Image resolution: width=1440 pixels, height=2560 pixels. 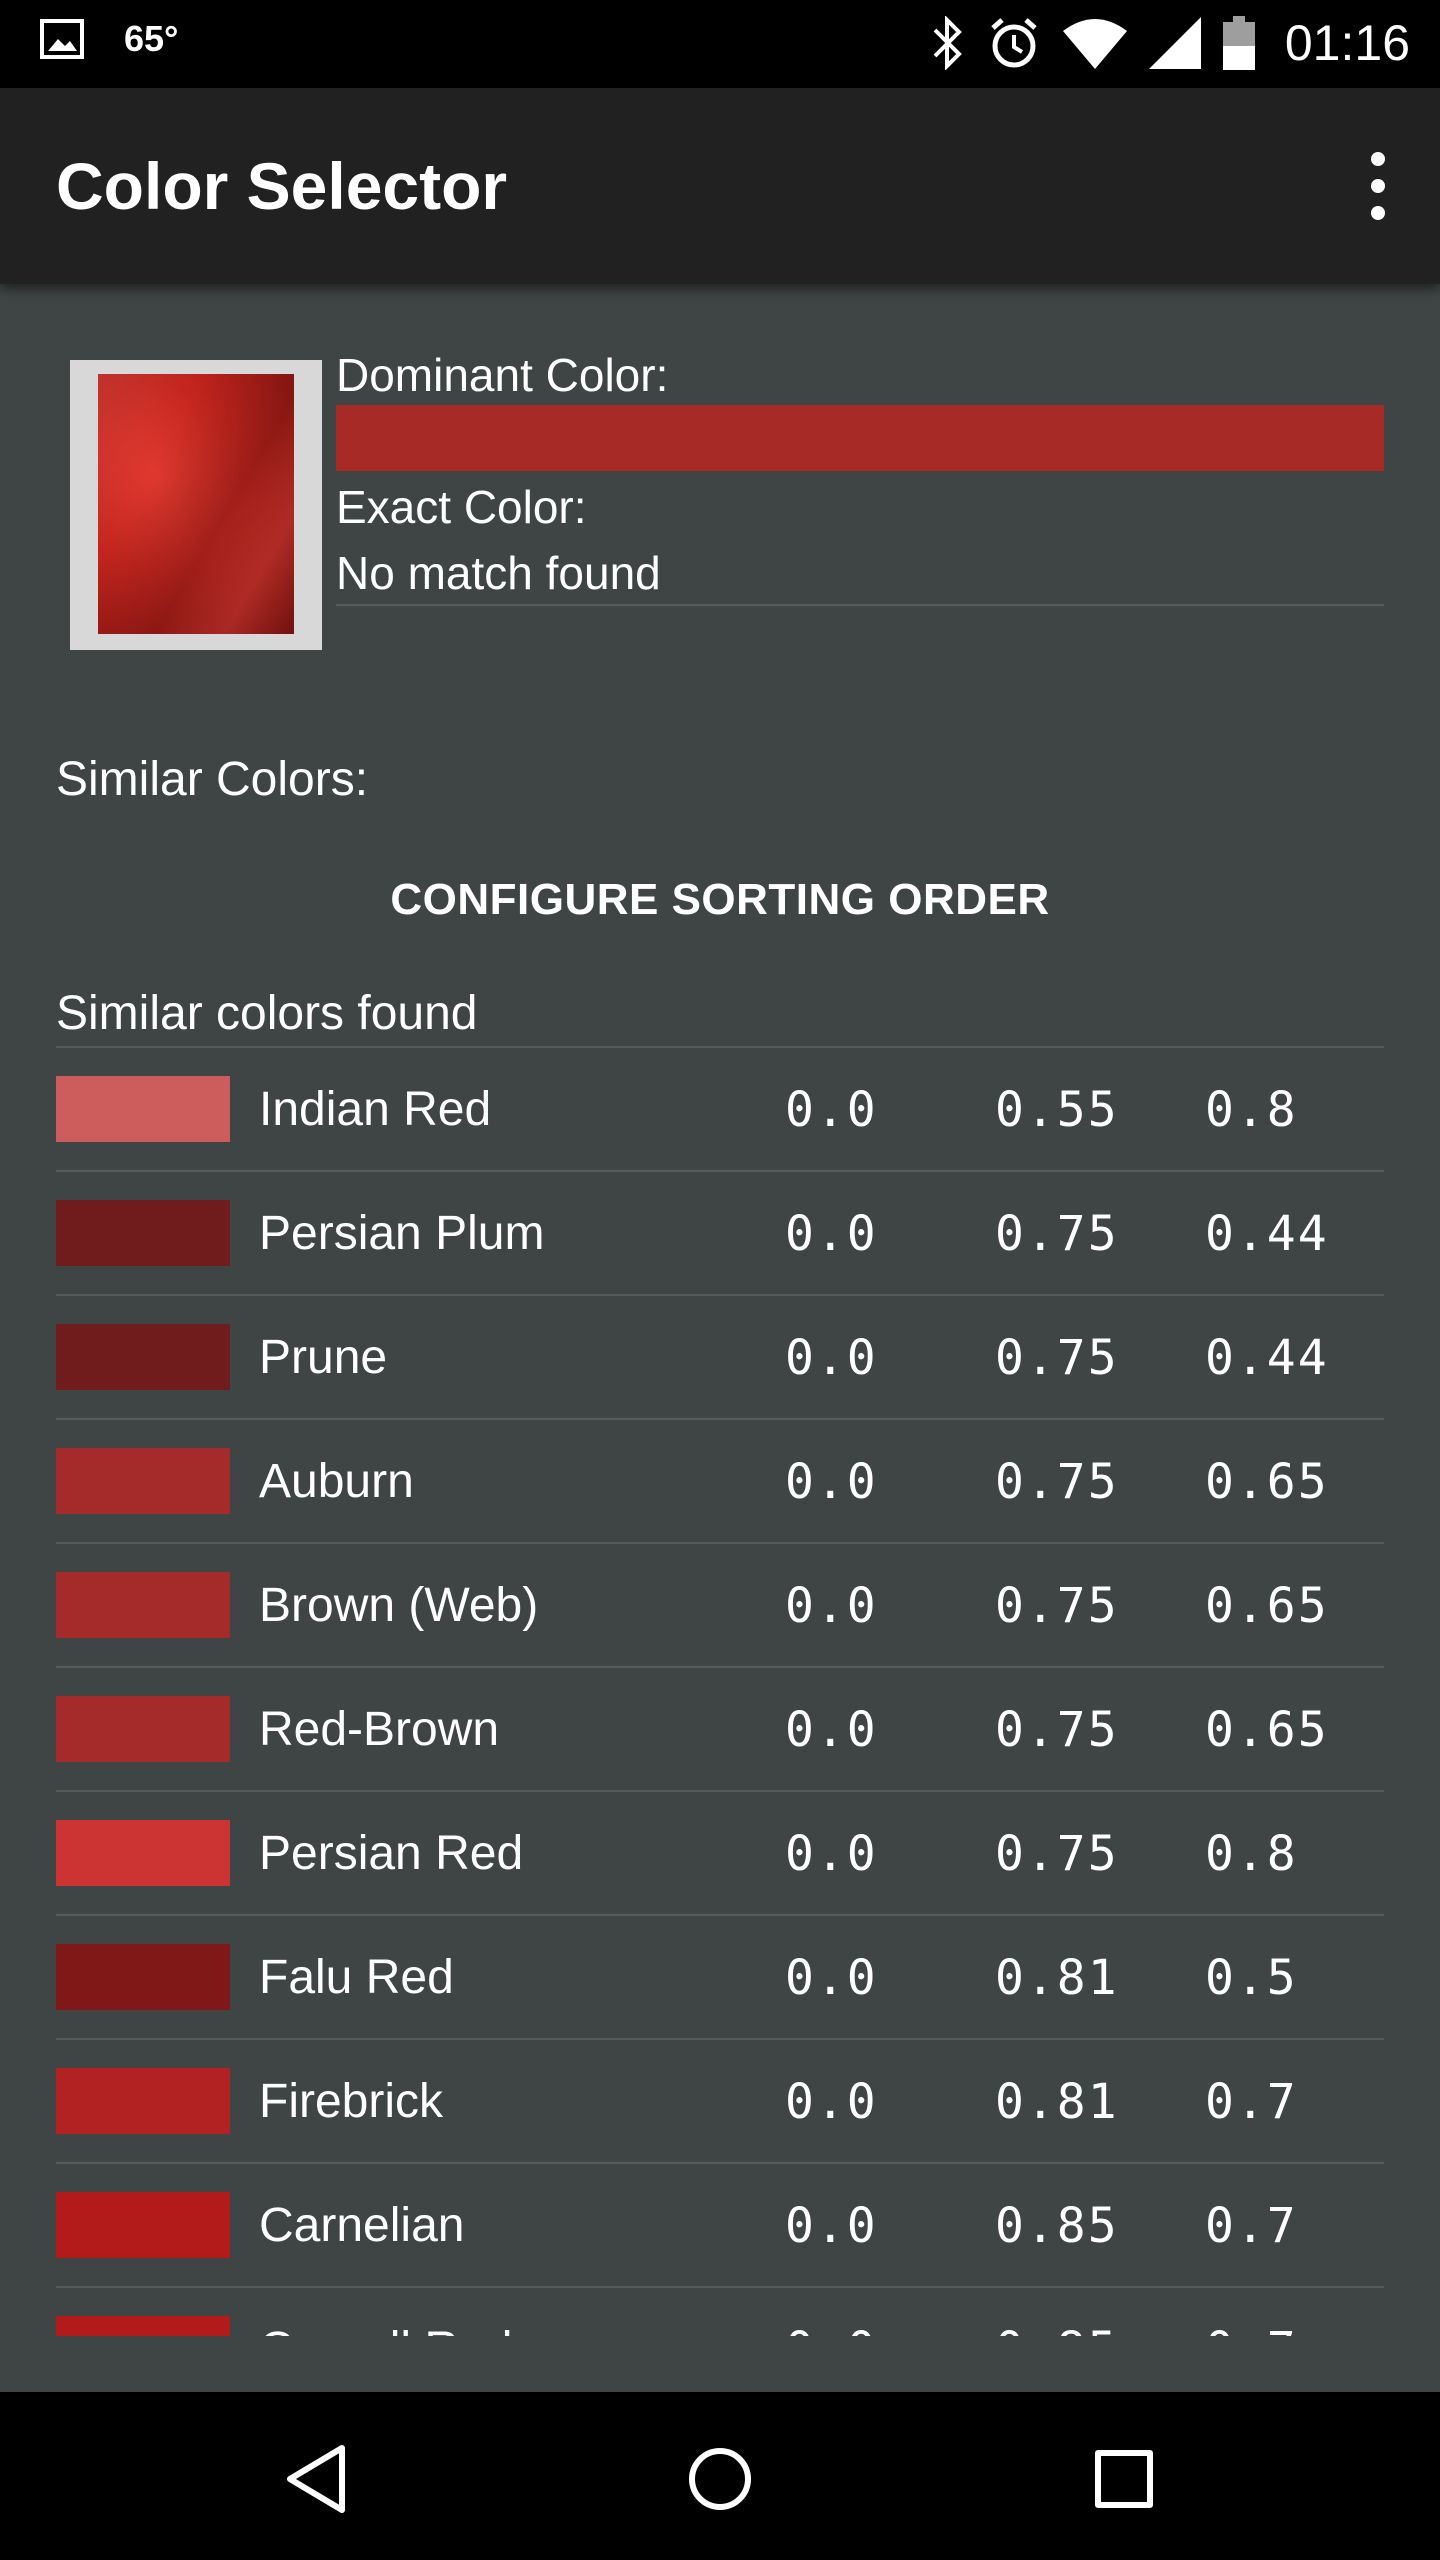 What do you see at coordinates (1347, 43) in the screenshot?
I see `clock-time: 01:16` at bounding box center [1347, 43].